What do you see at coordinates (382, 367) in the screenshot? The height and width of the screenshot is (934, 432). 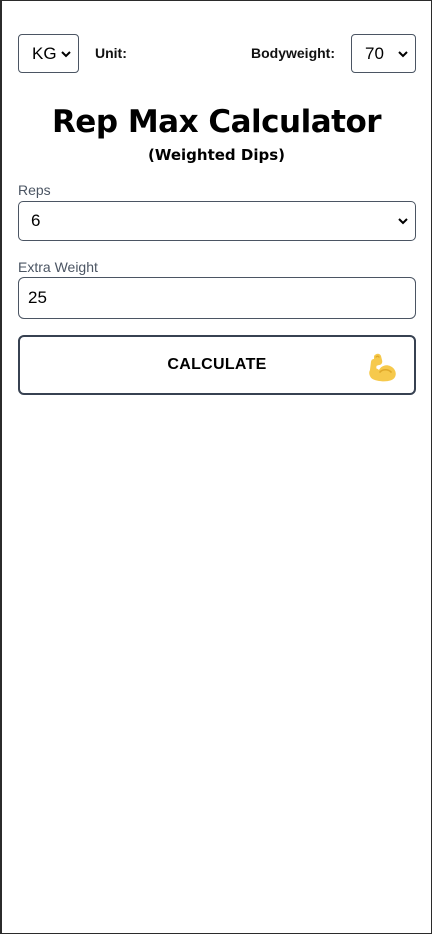 I see `flexed-biceps-icon` at bounding box center [382, 367].